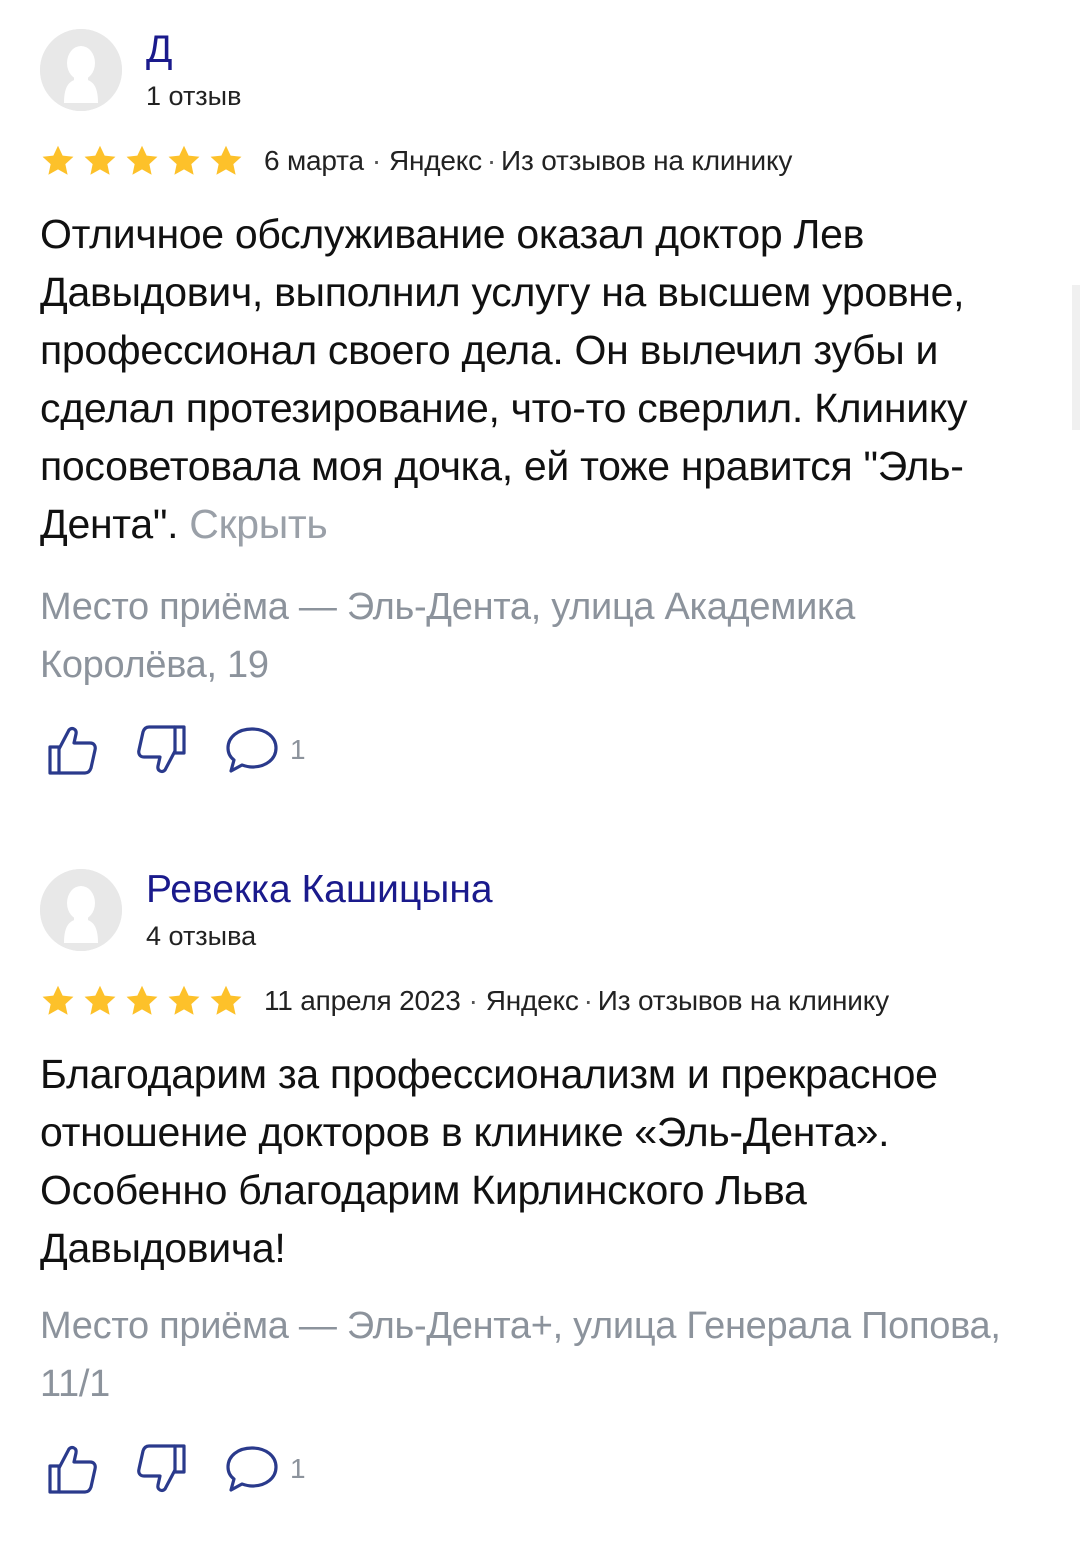 The image size is (1080, 1551). Describe the element at coordinates (314, 160) in the screenshot. I see `review-date: 6 марта` at that location.